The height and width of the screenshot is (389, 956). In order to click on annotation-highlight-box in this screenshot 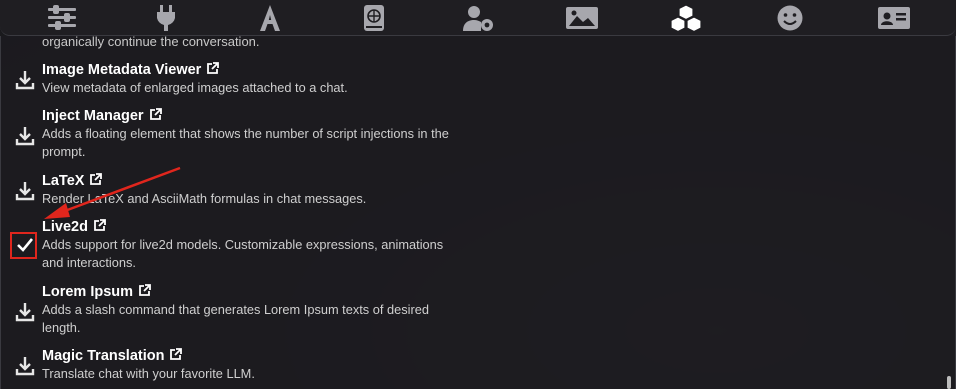, I will do `click(23, 245)`.